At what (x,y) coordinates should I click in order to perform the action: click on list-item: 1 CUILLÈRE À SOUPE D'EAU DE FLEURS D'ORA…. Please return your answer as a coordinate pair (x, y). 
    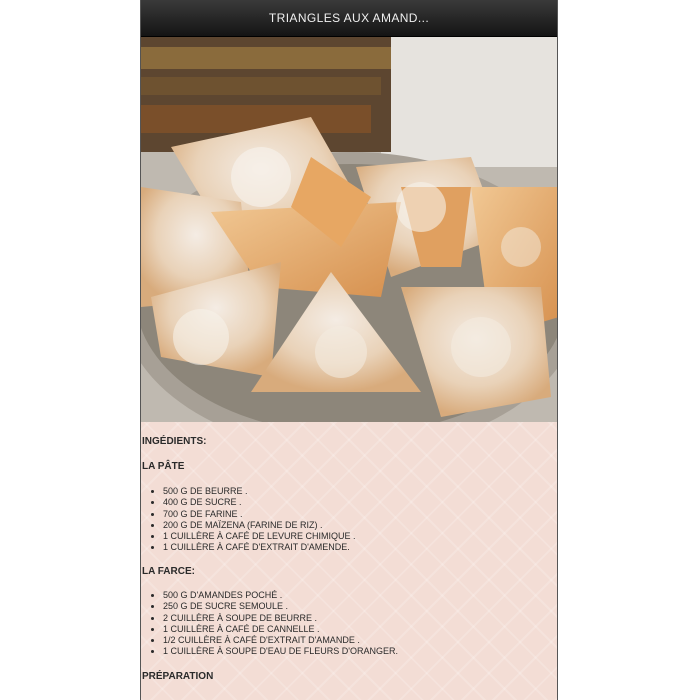
    Looking at the image, I should click on (280, 651).